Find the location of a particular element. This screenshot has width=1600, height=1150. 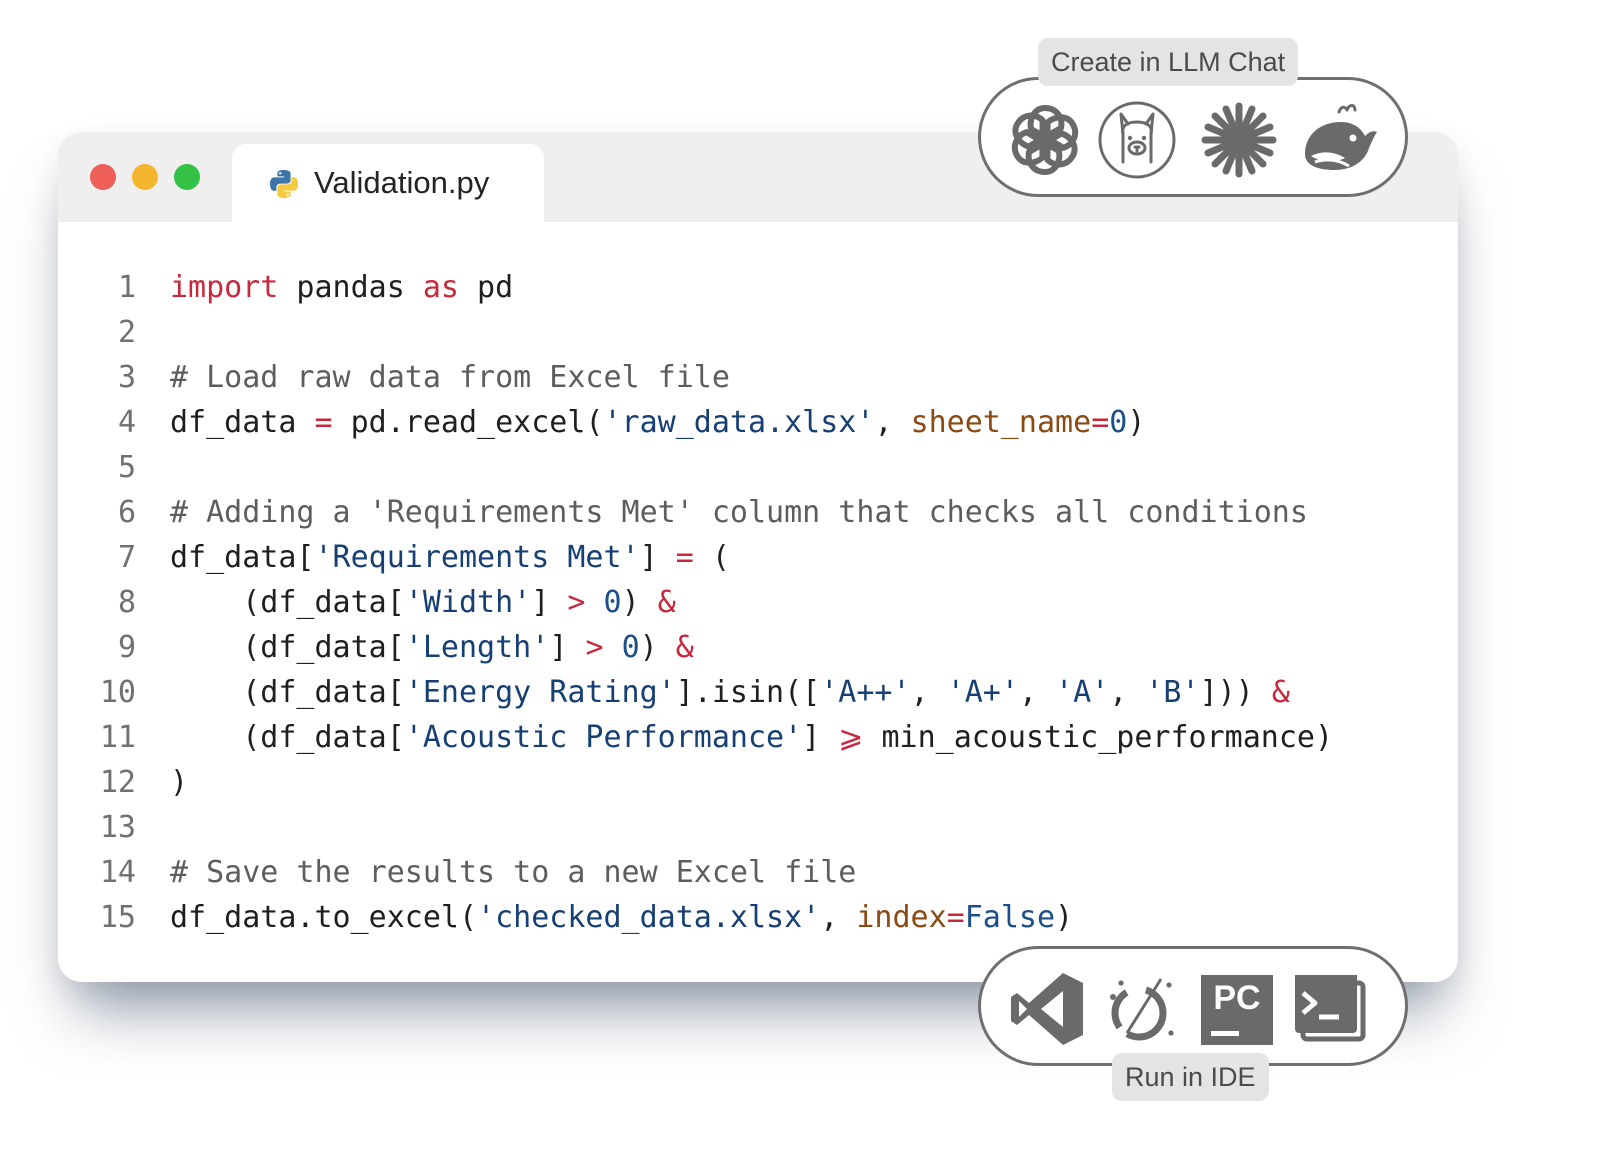

line-number: 9 is located at coordinates (126, 647).